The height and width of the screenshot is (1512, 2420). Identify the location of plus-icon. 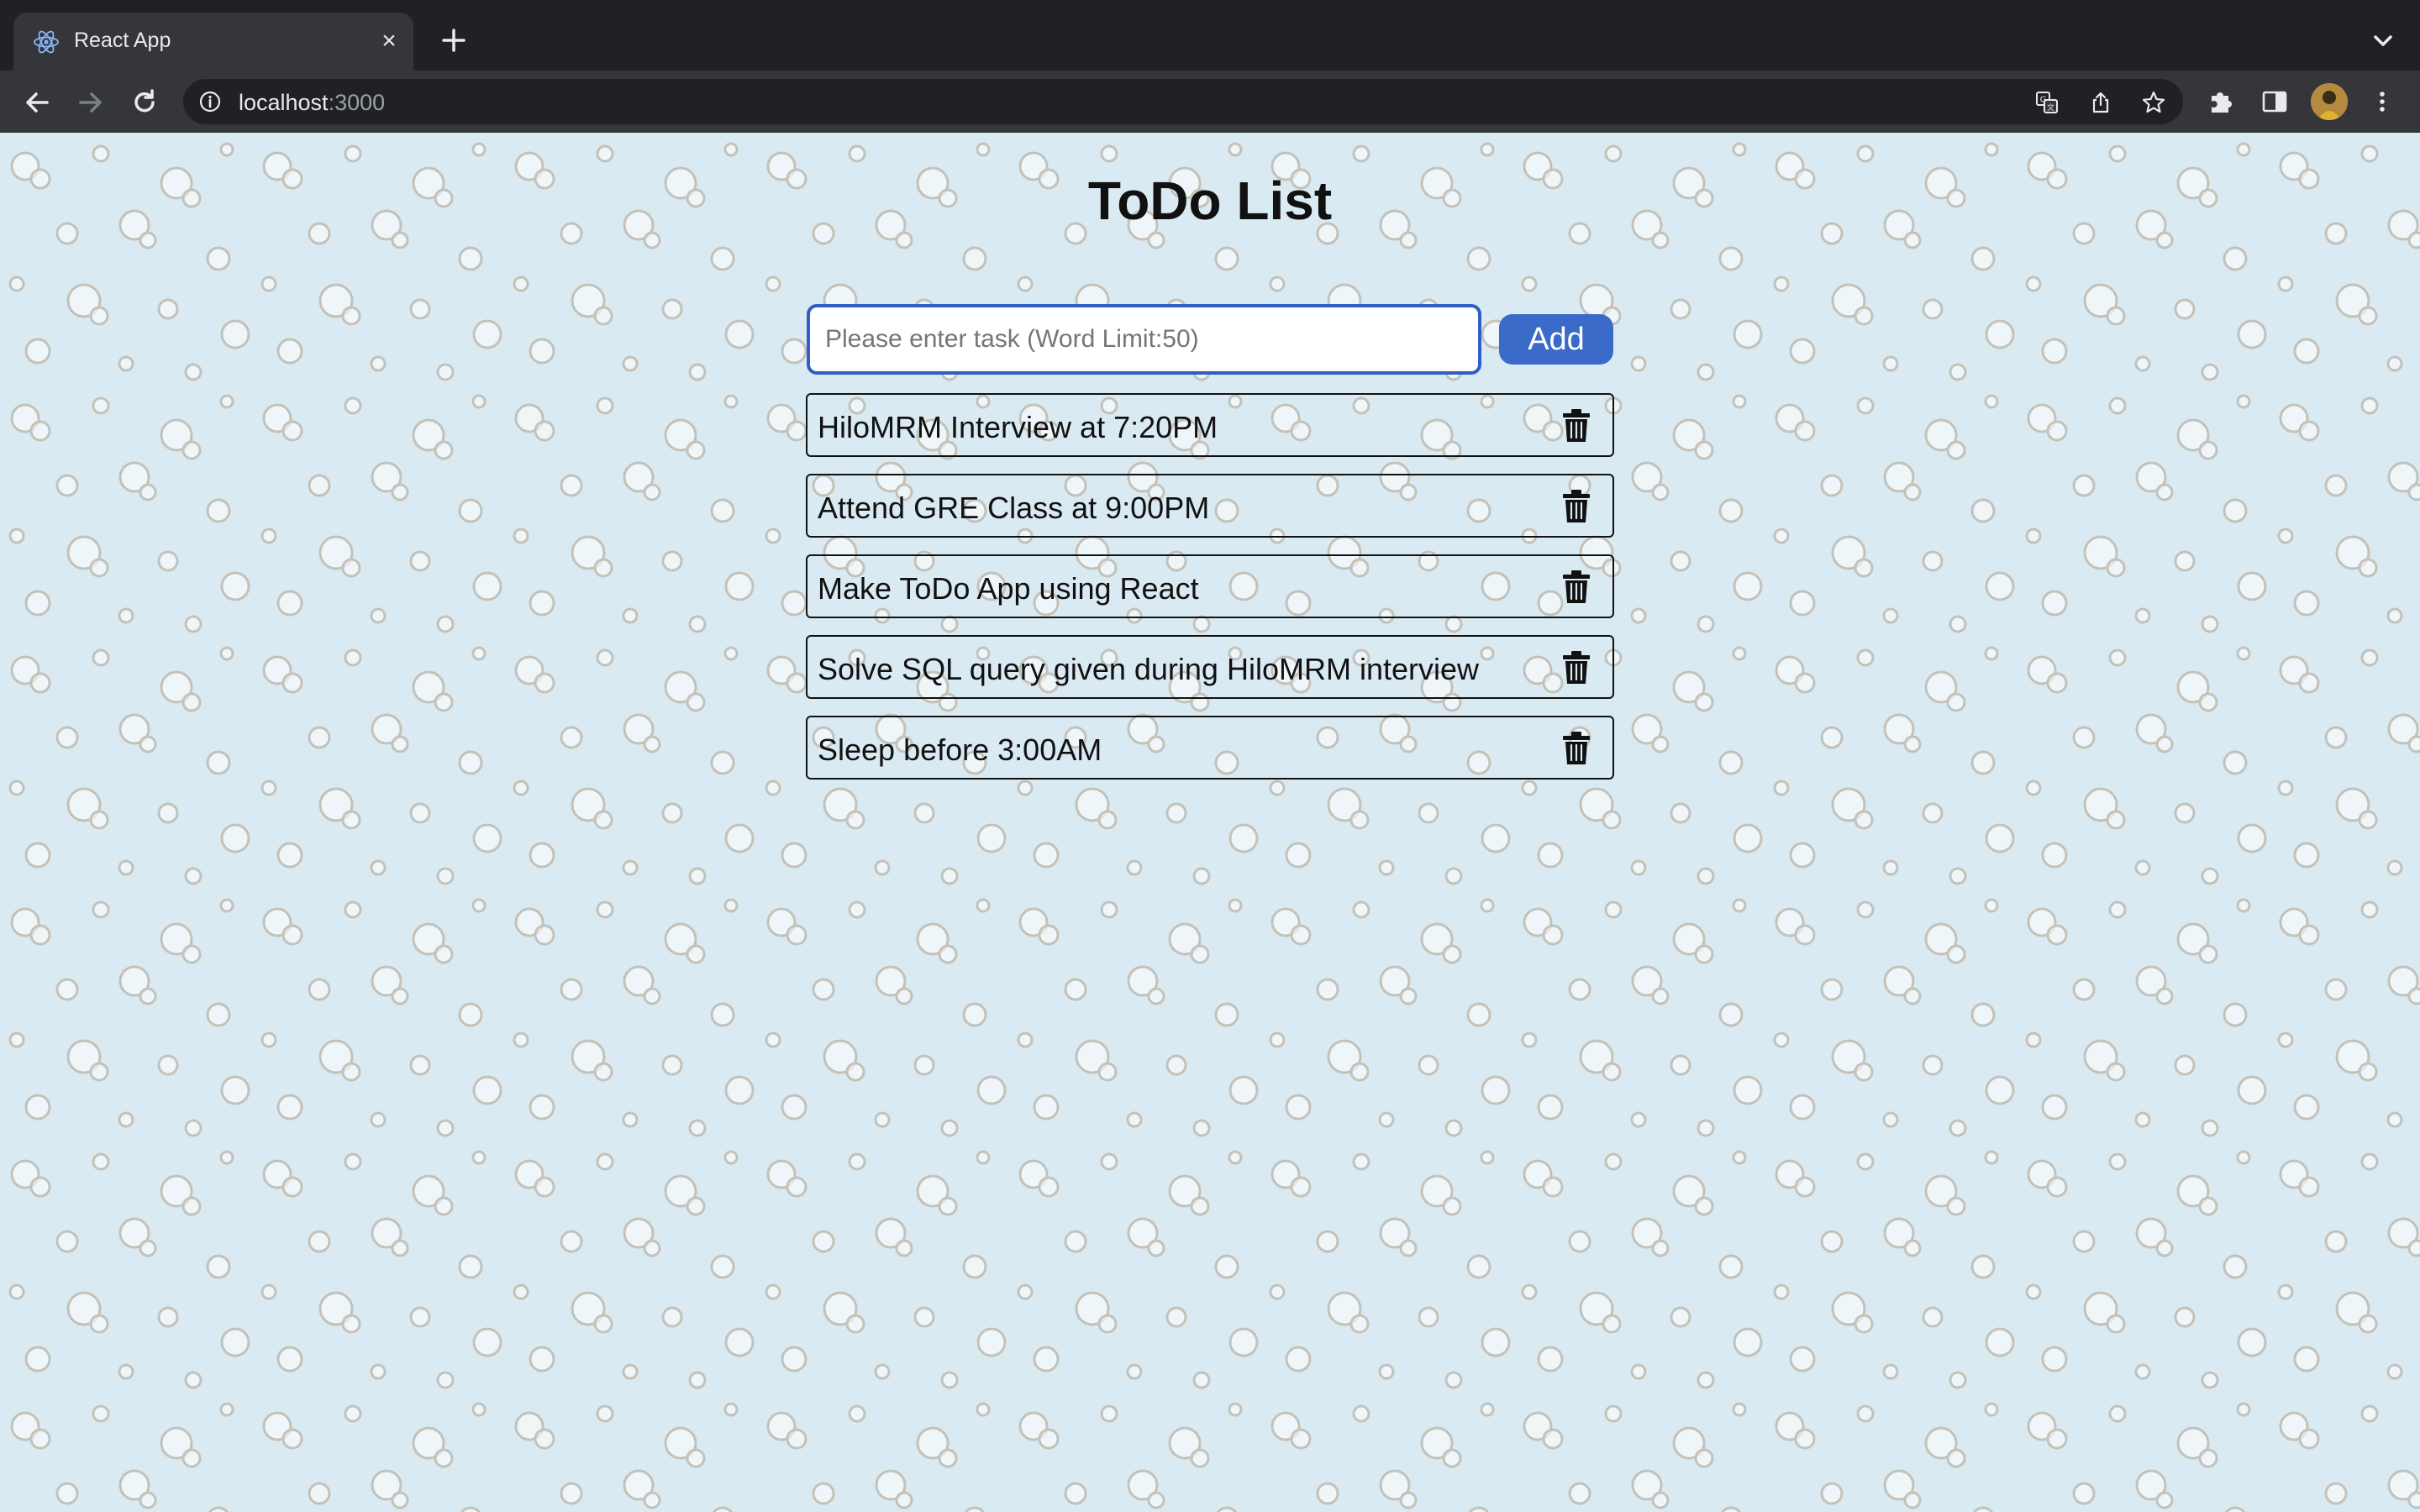
(454, 40).